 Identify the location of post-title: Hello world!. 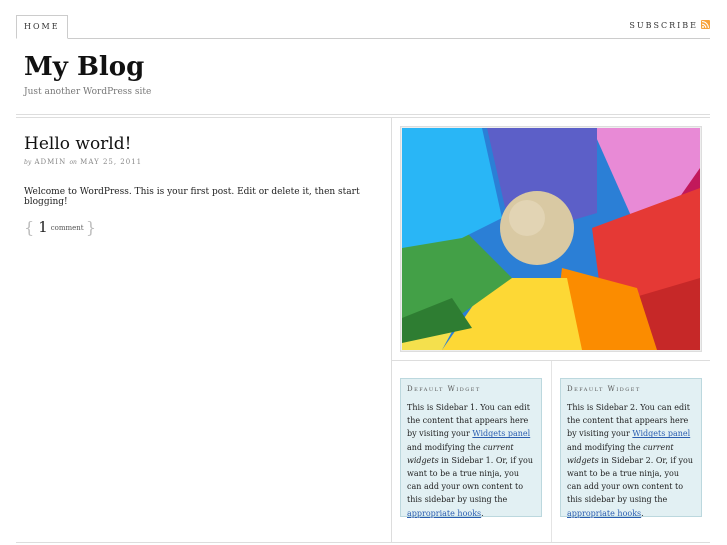
(77, 144).